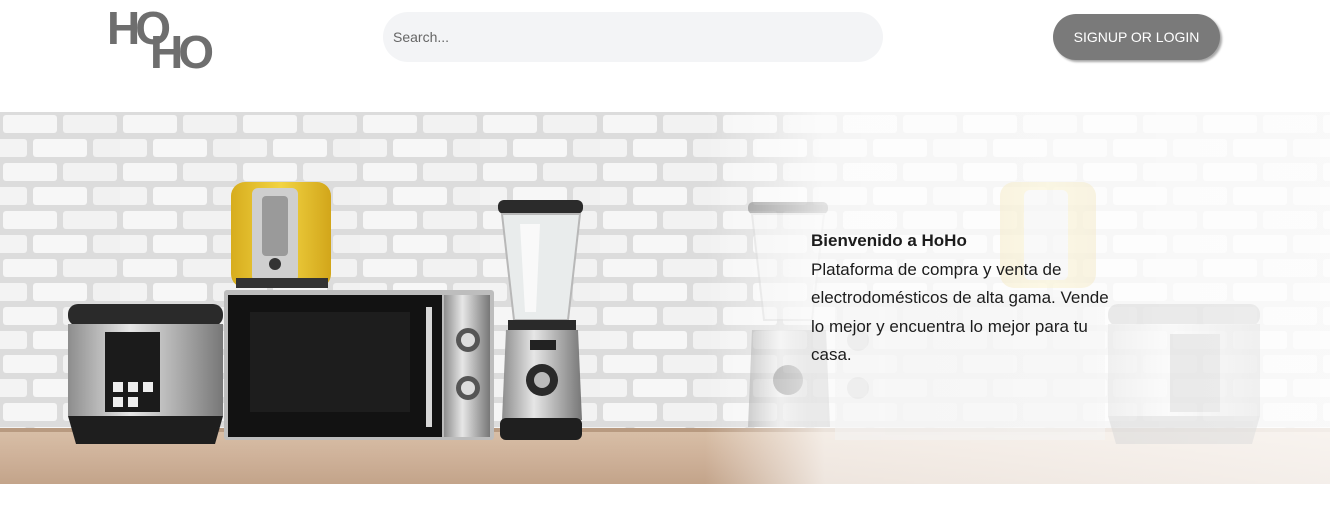 Image resolution: width=1340 pixels, height=510 pixels. I want to click on hero-title: Bienvenido a HoHo, so click(889, 240).